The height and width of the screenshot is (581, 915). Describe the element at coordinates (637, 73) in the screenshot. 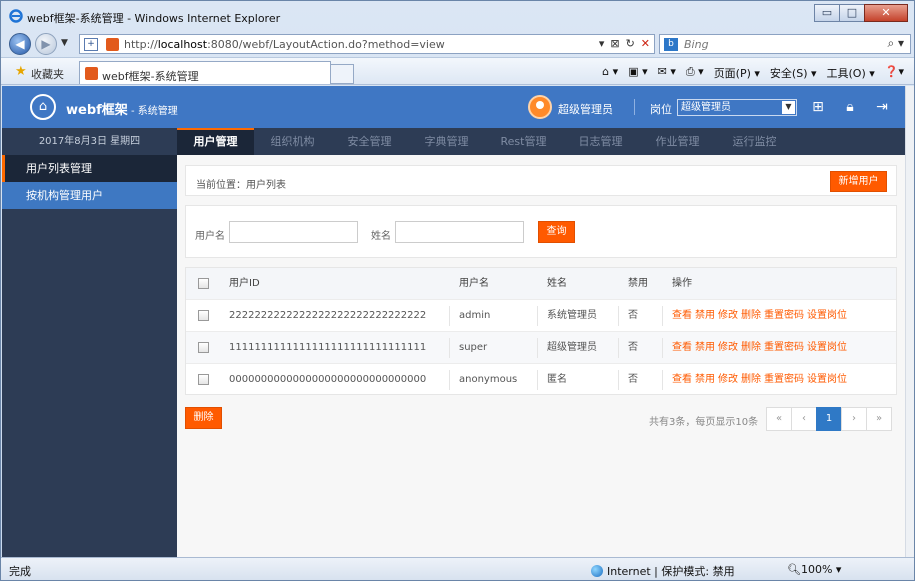

I see `feeds-icon: ▣ ▾` at that location.